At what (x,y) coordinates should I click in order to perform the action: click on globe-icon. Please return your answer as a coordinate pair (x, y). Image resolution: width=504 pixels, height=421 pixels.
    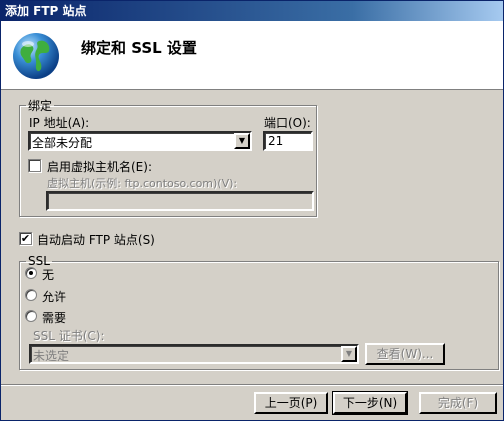
    Looking at the image, I should click on (36, 56).